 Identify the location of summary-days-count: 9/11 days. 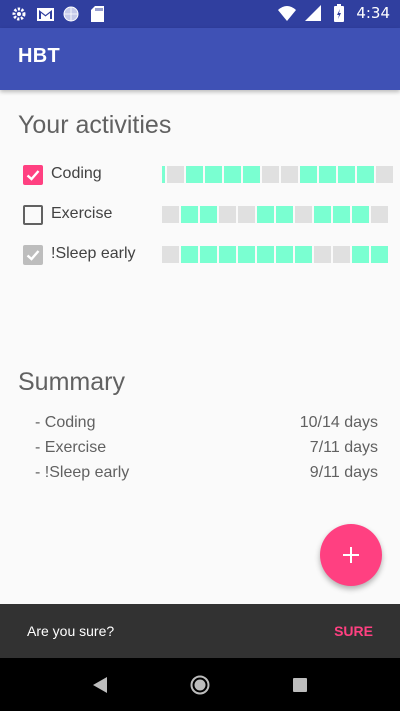
(343, 472).